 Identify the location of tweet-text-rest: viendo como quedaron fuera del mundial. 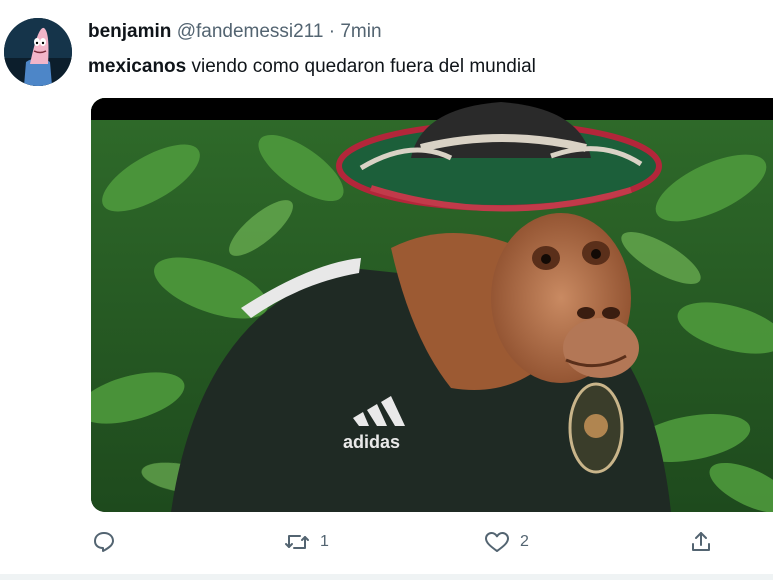
(361, 66).